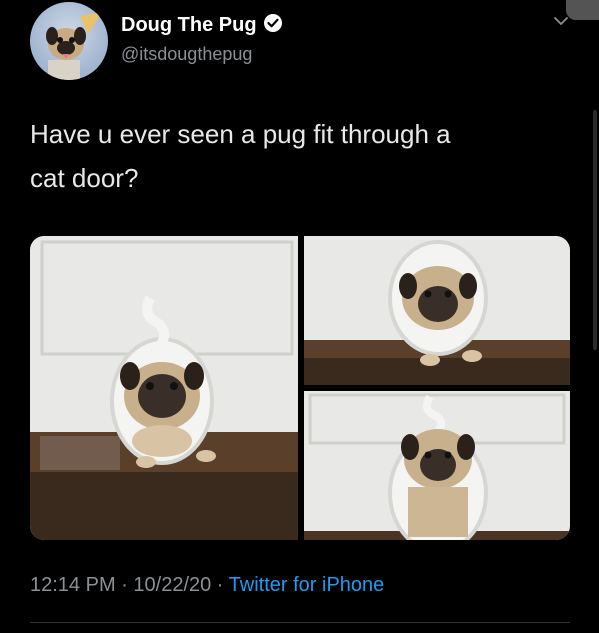 The image size is (599, 633). I want to click on tweet-meta: 12:14 PM · 10/22/20 · Twitter for iPhone, so click(207, 585).